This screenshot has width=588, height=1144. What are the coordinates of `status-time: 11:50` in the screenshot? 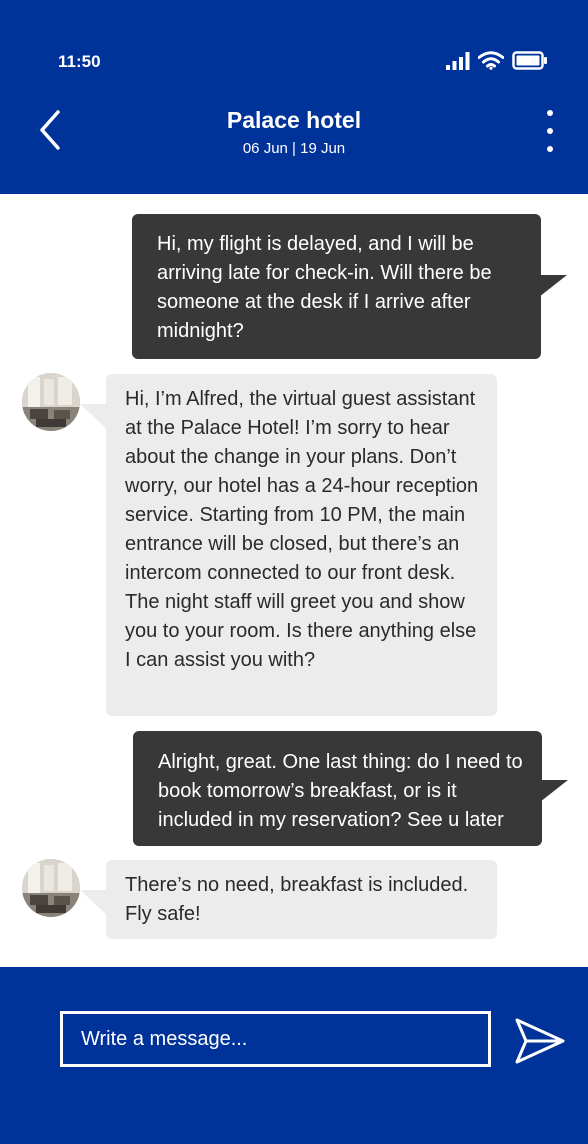 It's located at (79, 61).